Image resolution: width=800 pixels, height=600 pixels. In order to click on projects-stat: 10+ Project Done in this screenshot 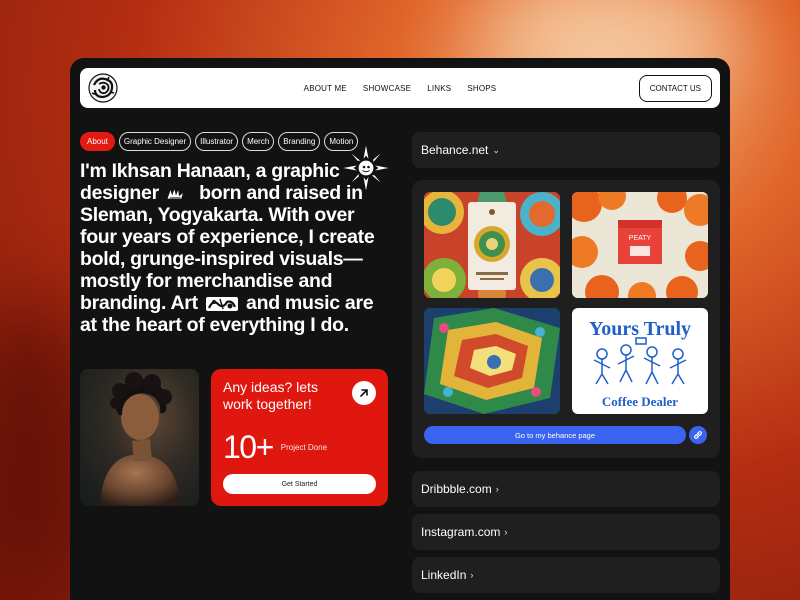, I will do `click(275, 447)`.